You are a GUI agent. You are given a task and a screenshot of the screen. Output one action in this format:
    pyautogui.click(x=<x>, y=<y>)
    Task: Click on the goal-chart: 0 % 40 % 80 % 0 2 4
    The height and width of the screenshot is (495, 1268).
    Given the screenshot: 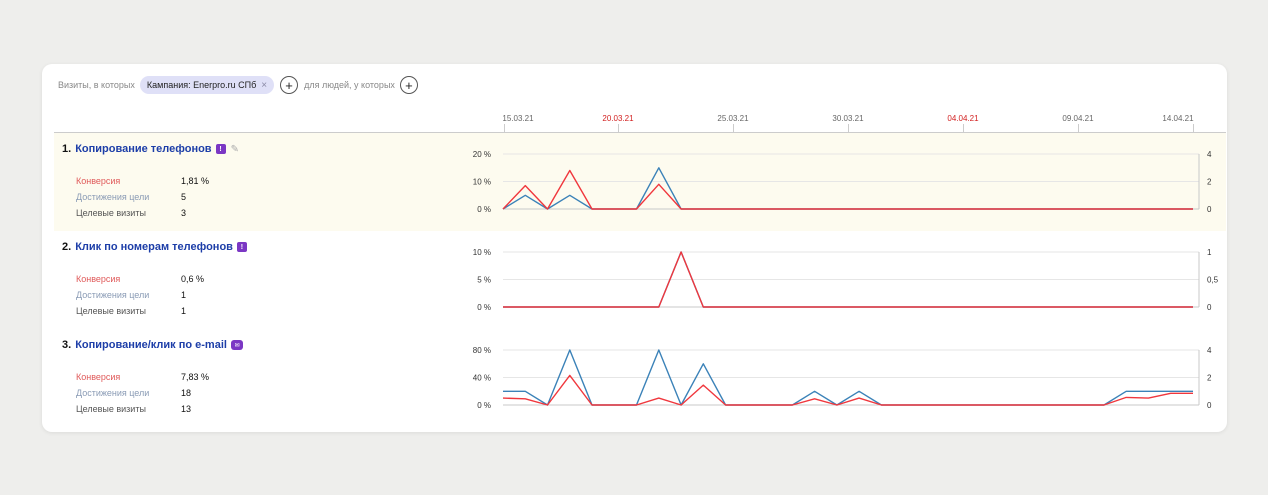 What is the action you would take?
    pyautogui.click(x=842, y=378)
    